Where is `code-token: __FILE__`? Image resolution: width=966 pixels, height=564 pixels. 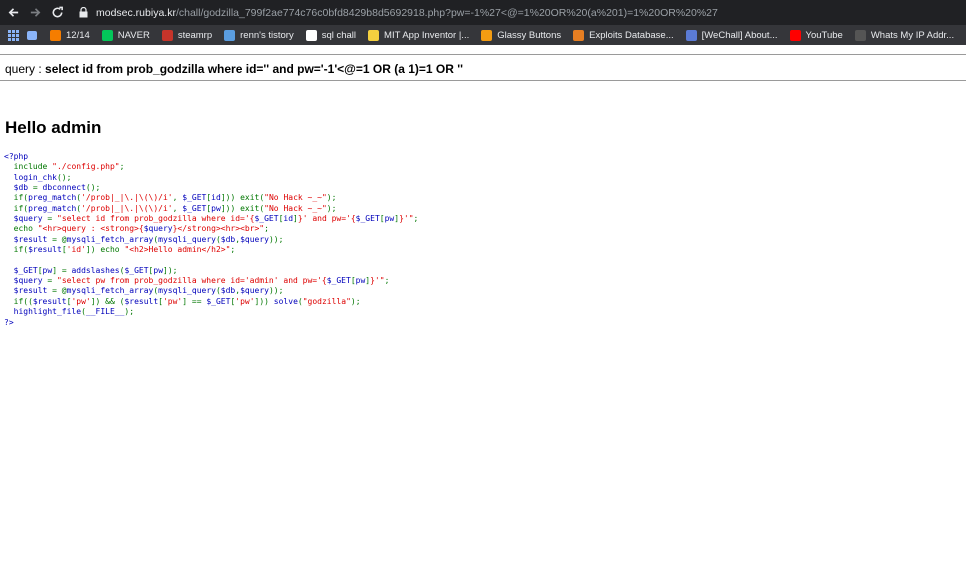
code-token: __FILE__ is located at coordinates (105, 312).